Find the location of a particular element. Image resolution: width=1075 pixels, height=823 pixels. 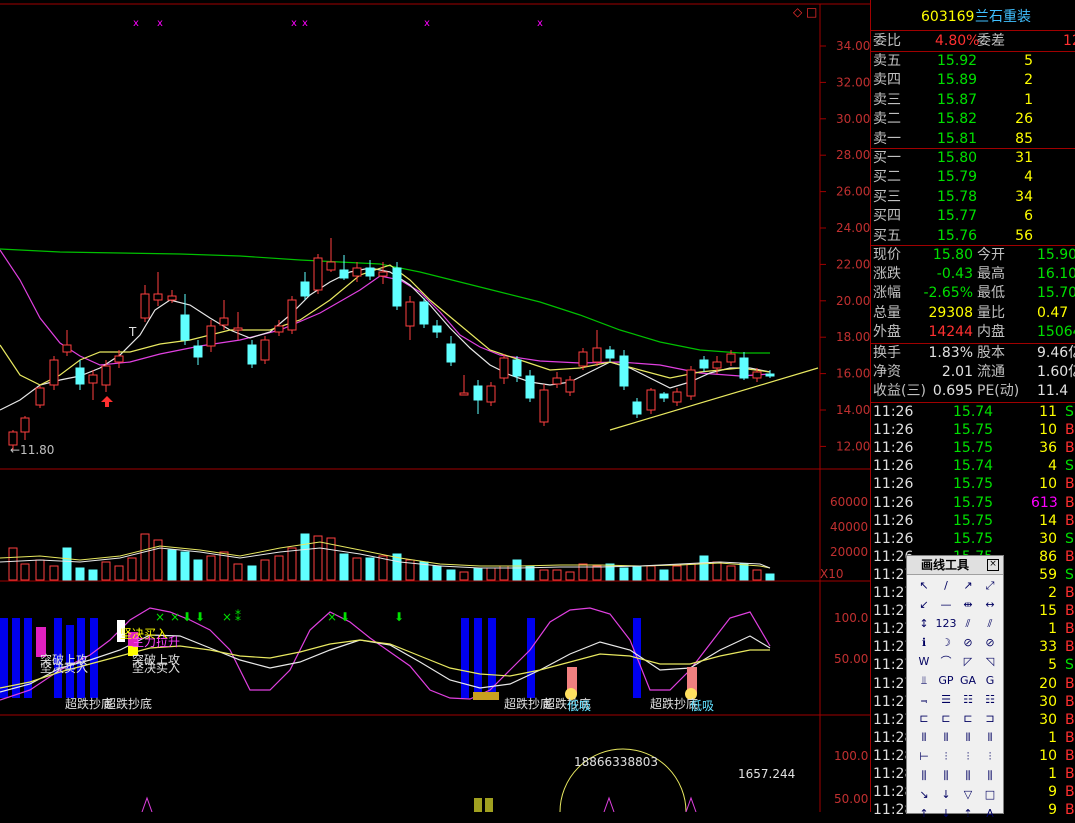

indicator-bar is located at coordinates (16, 658).